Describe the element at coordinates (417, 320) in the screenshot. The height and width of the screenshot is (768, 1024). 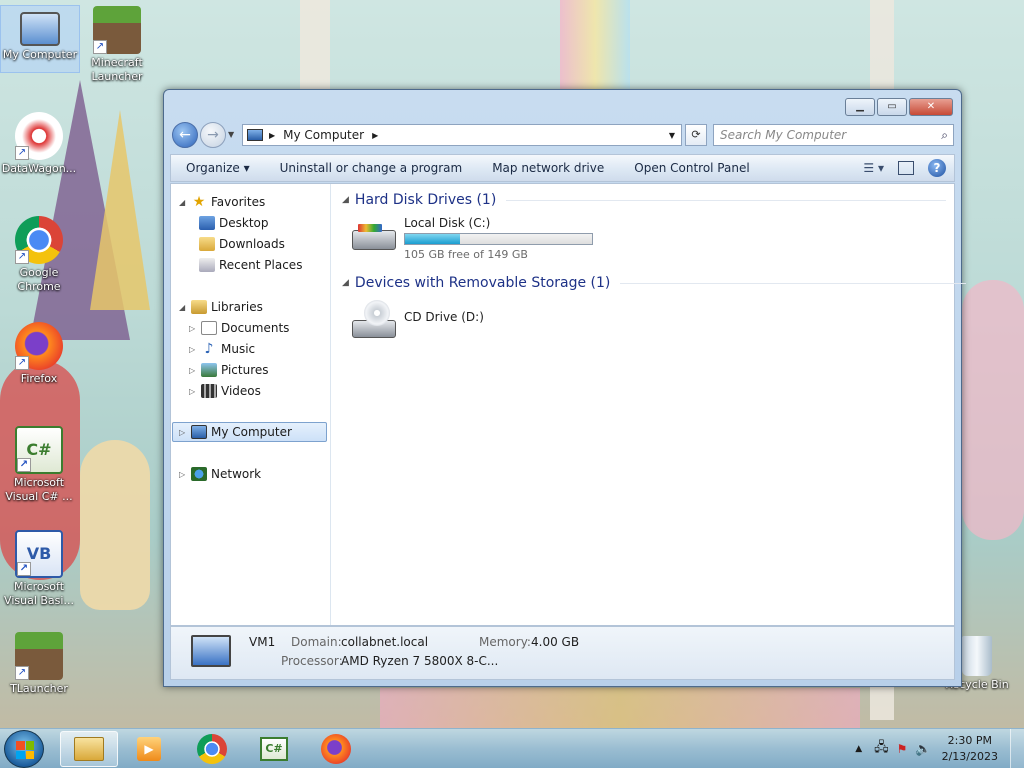
I see `drive-d: CD Drive (D:)` at that location.